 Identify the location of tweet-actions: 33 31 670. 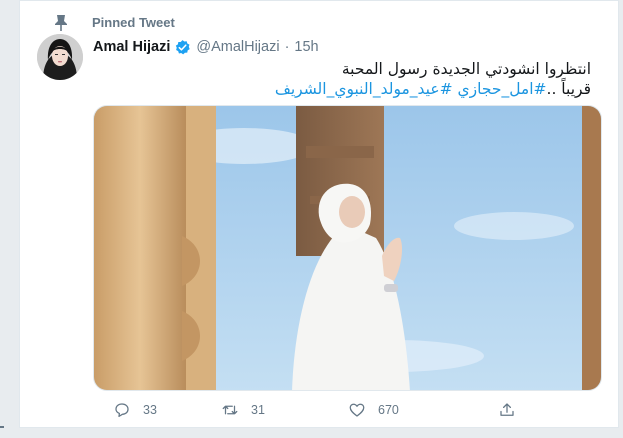
(328, 412).